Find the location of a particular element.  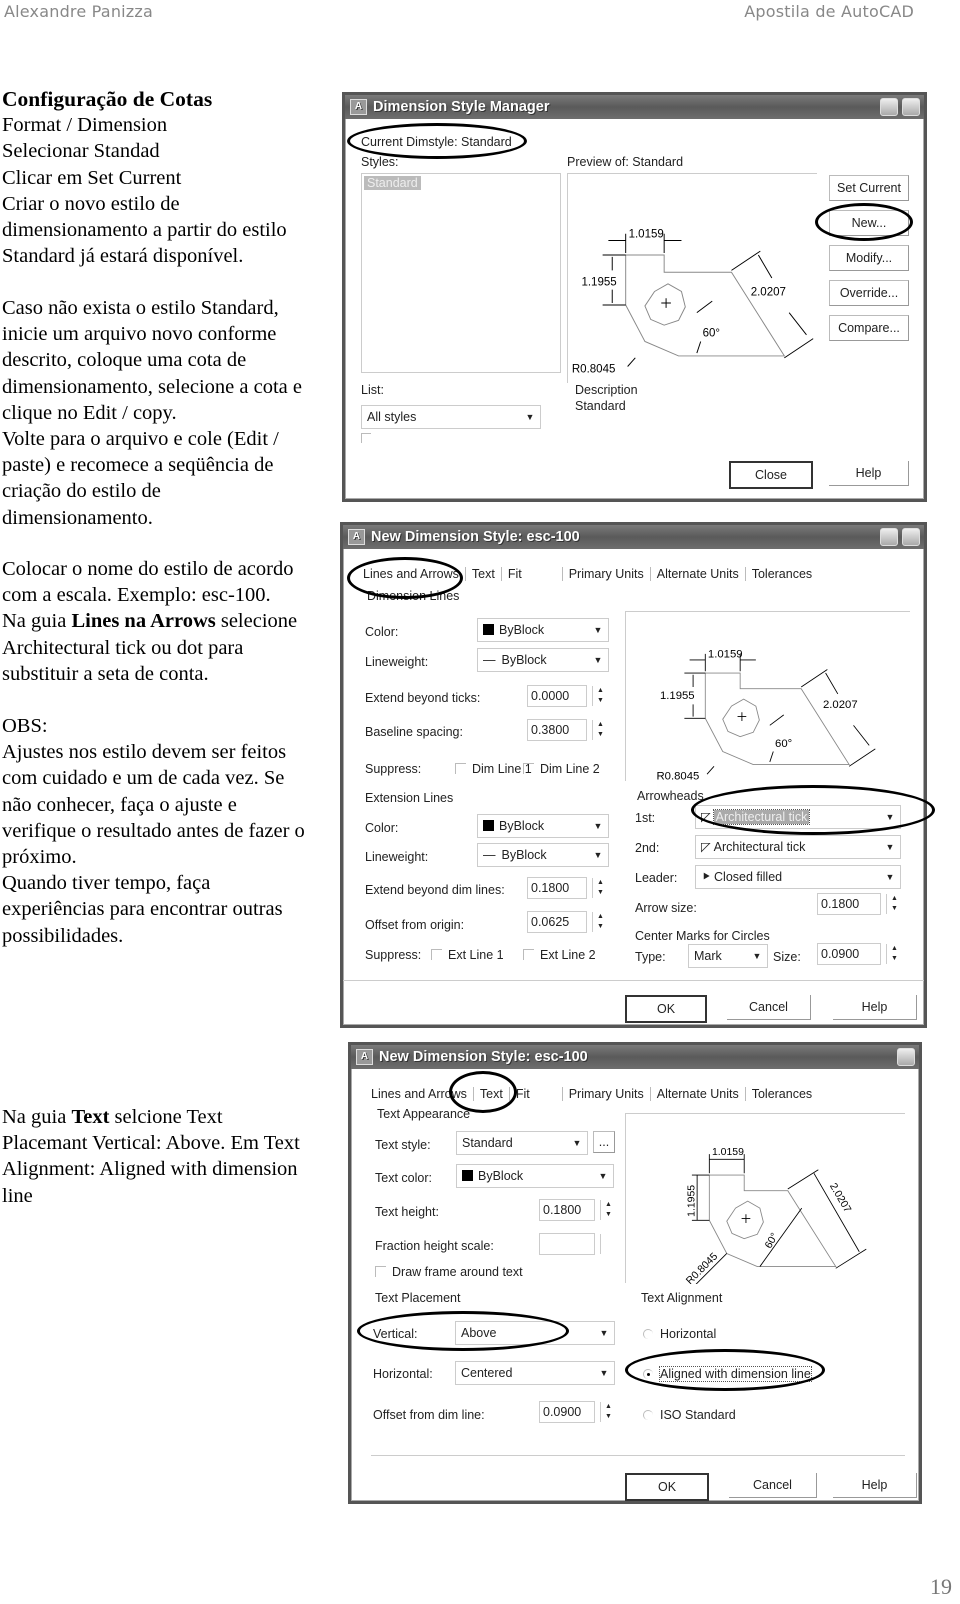

vertical-placement-dropdown: Above ▼ is located at coordinates (535, 1333).